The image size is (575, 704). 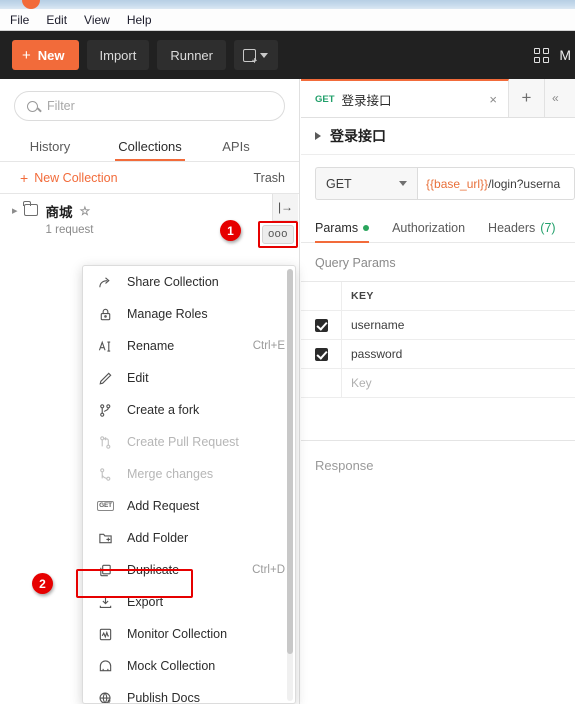 I want to click on collections-actions-row: + New Collection Trash, so click(x=149, y=178).